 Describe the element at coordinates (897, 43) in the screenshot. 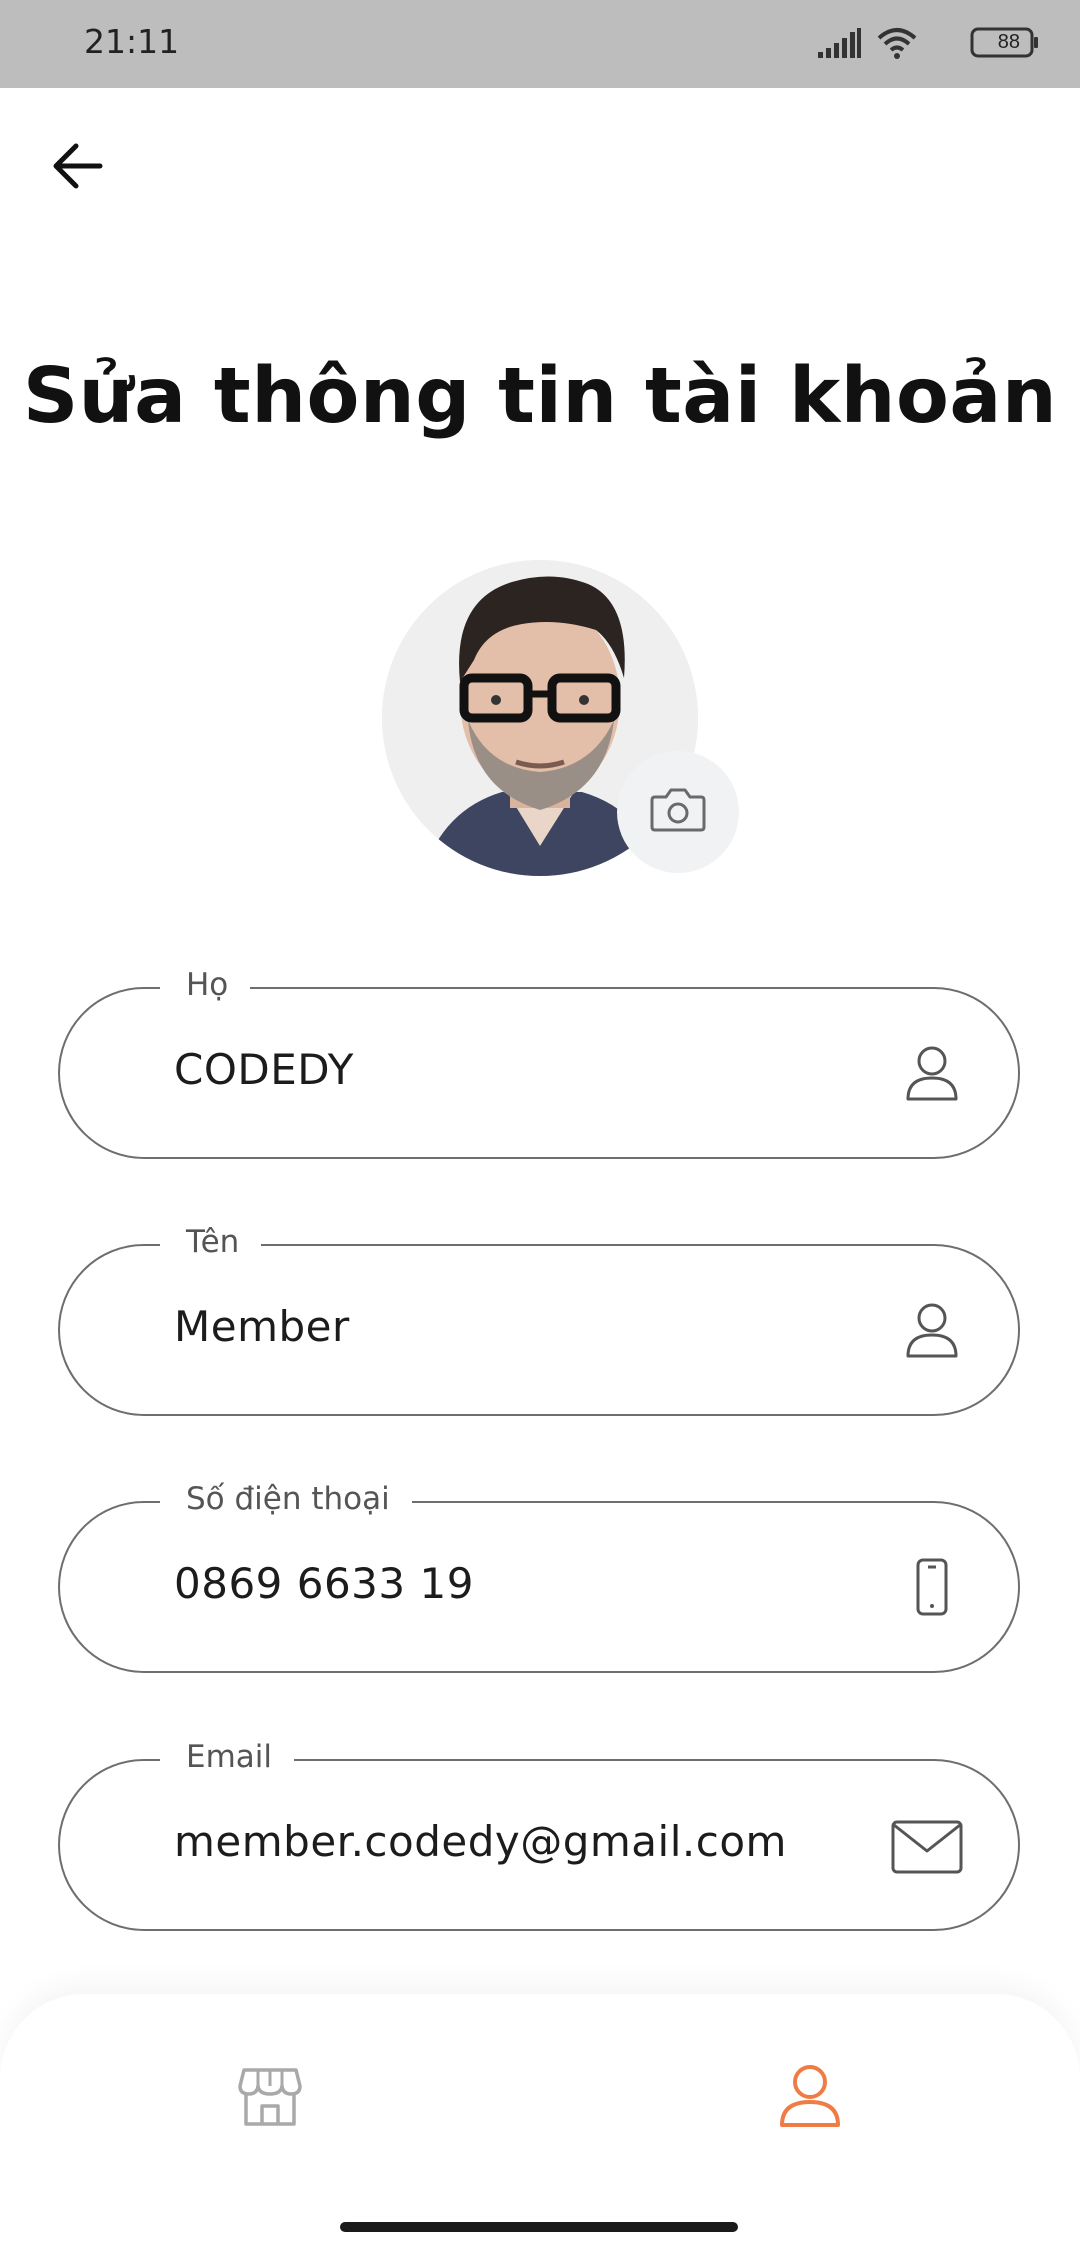

I see `wifi-icon` at that location.